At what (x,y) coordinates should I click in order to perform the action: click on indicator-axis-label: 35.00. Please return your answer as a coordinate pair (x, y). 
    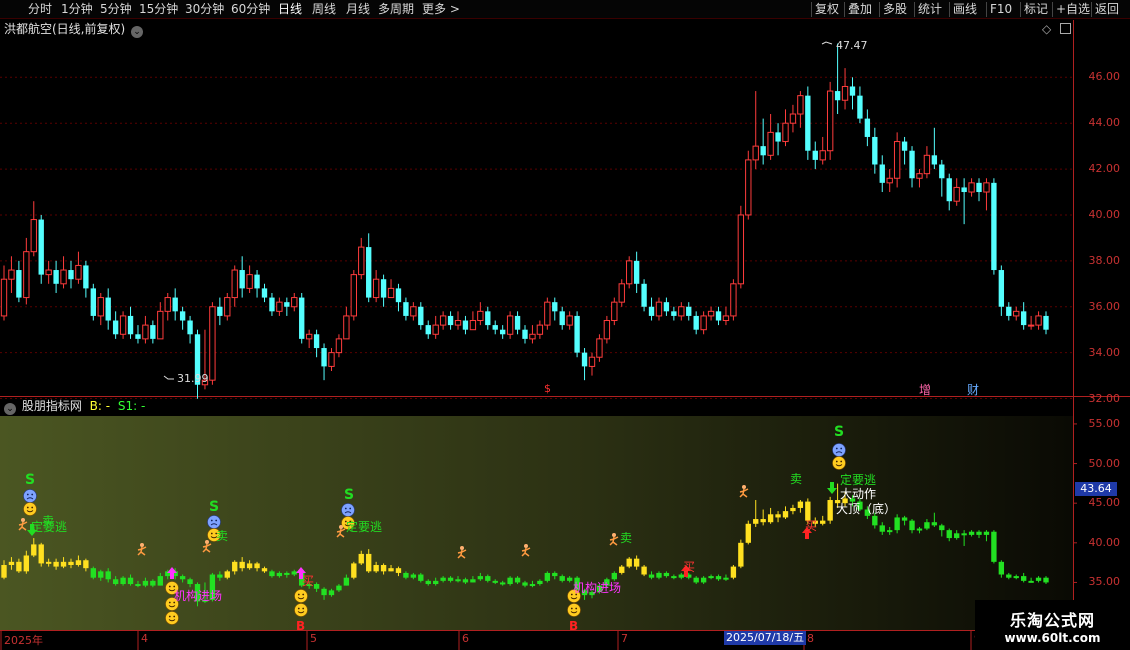
    Looking at the image, I should click on (1104, 582).